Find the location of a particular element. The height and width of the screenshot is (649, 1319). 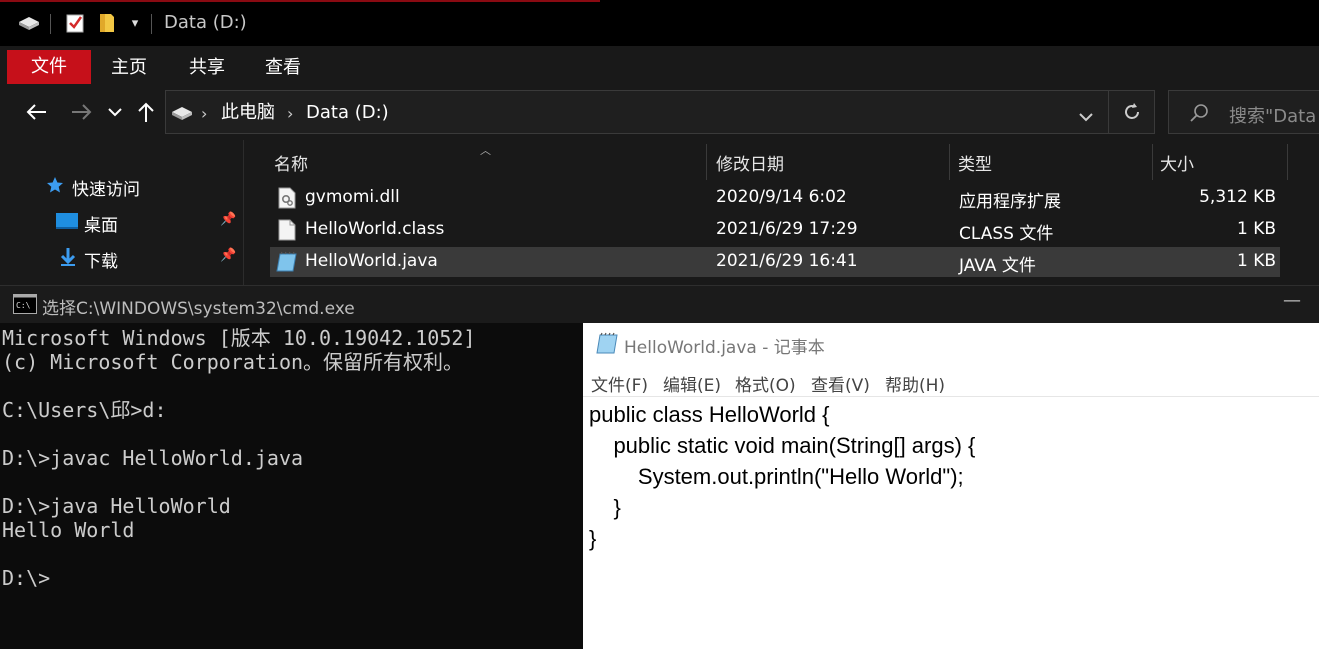

tab-view: 查看 is located at coordinates (283, 68).